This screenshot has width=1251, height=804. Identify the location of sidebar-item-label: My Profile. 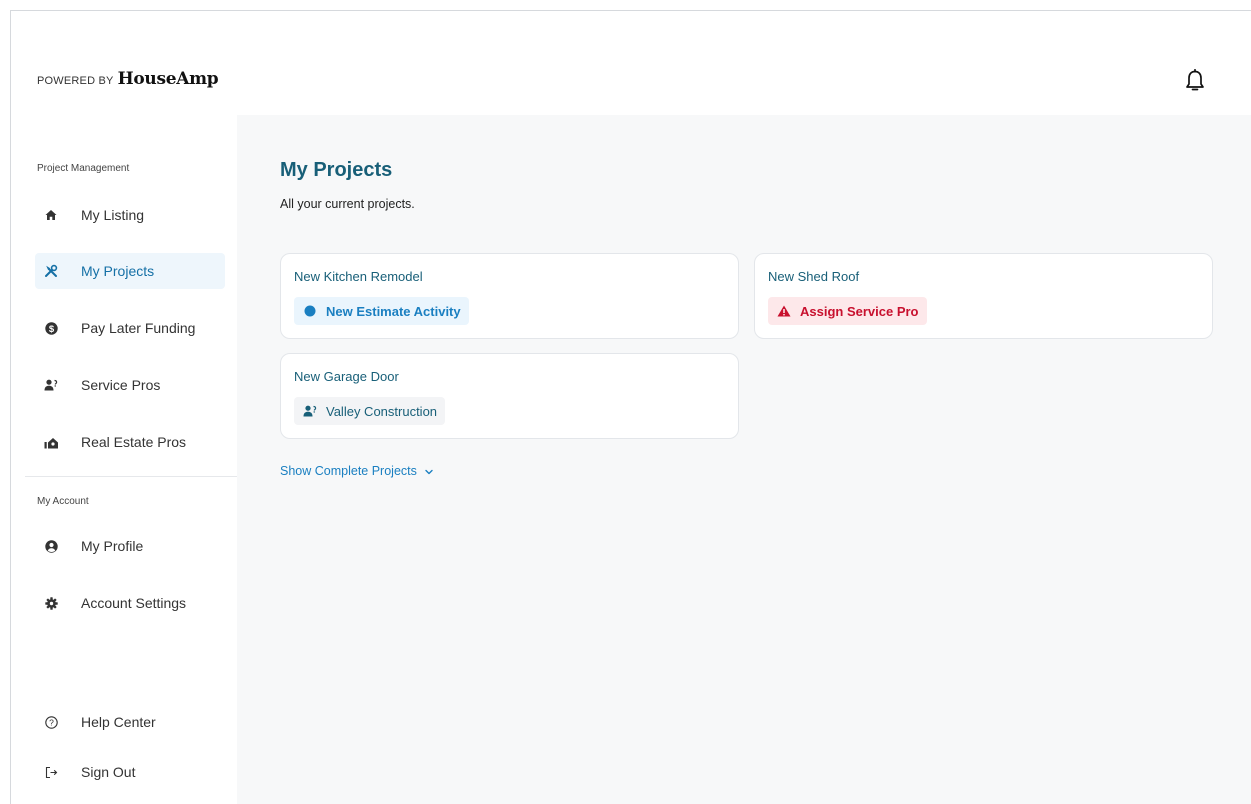
(112, 546).